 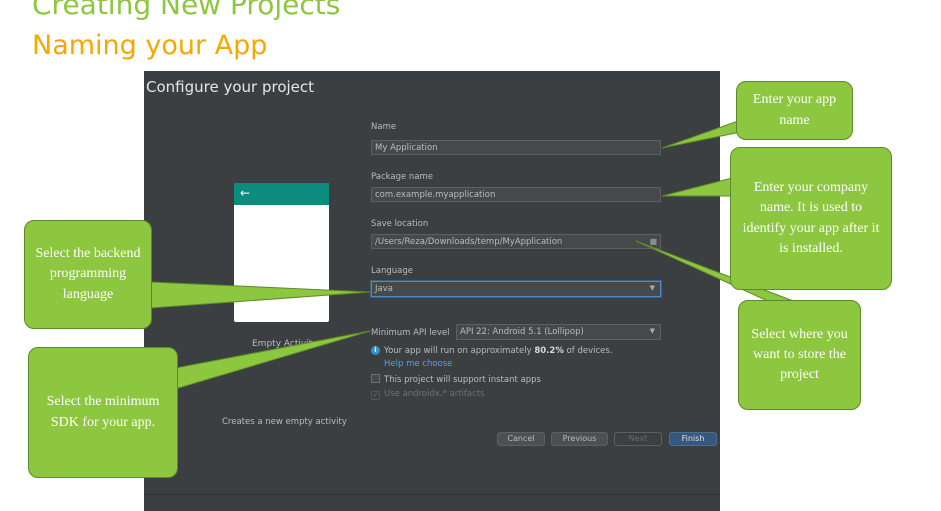 I want to click on pointer-min-sdk, so click(x=267, y=361).